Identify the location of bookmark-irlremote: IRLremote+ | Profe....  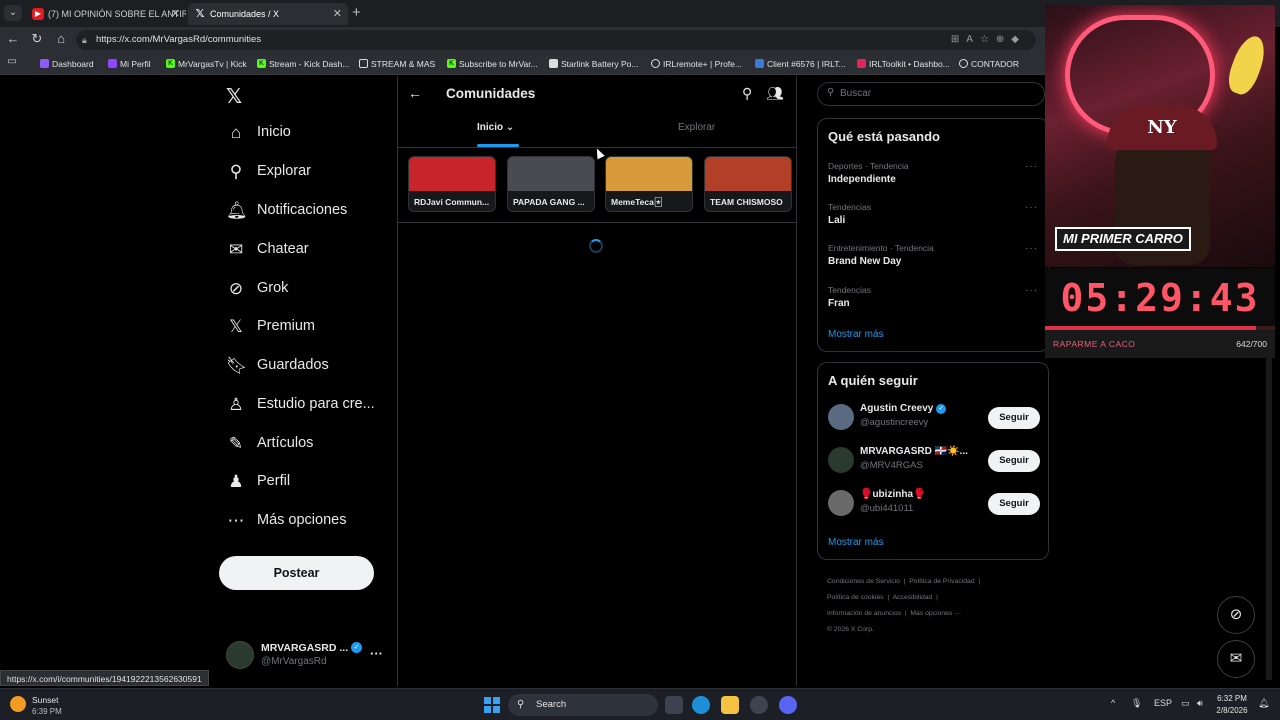
(696, 64).